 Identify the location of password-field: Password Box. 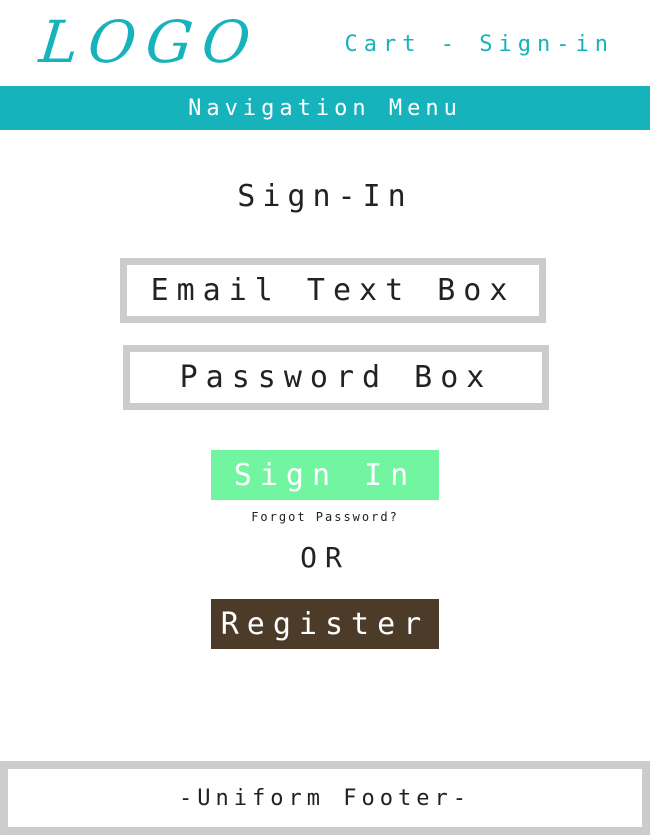
(336, 377).